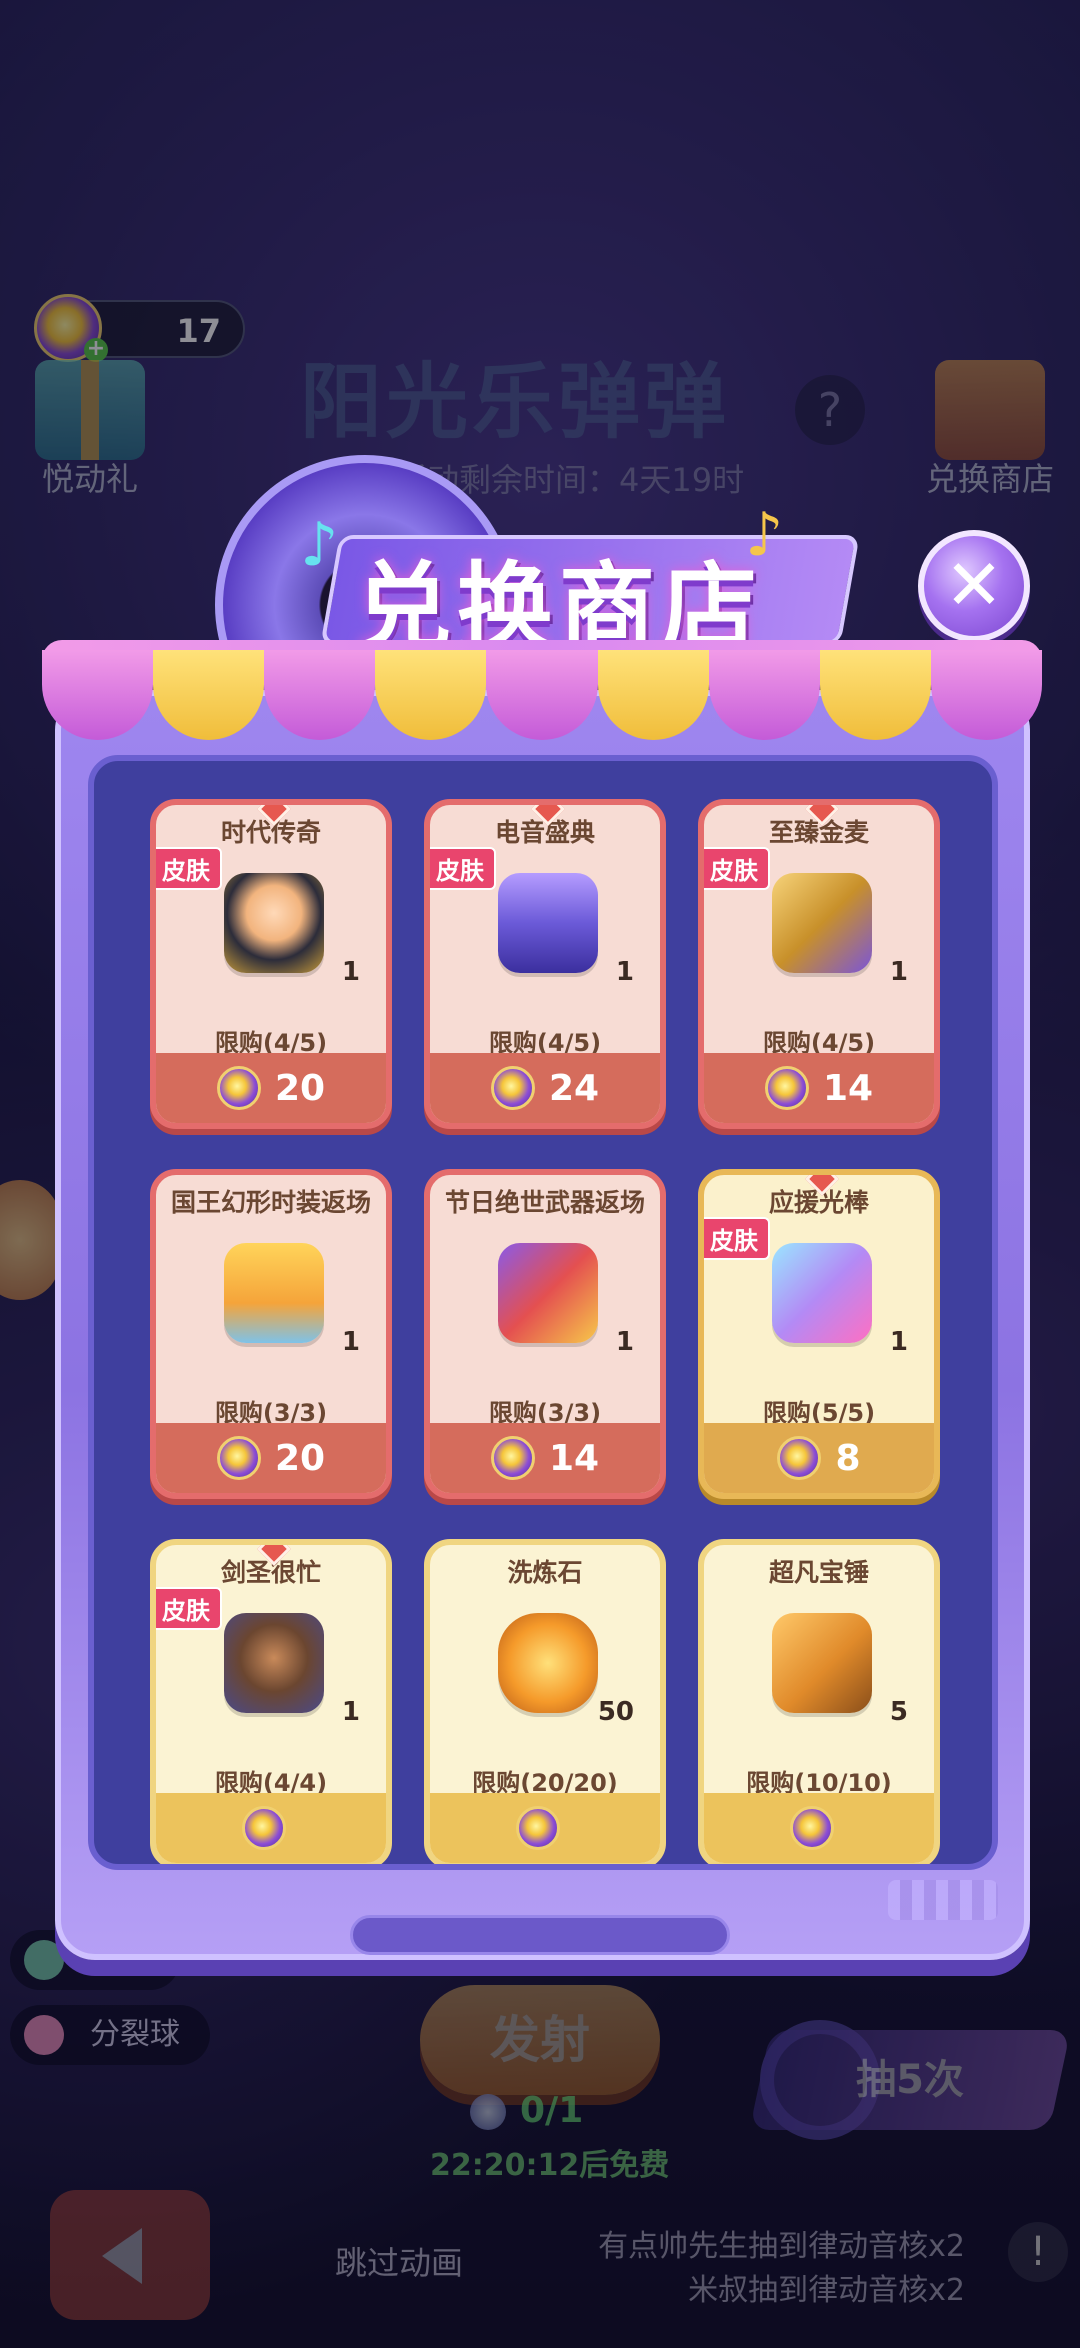 This screenshot has height=2348, width=1080. I want to click on shop-item-card: 电音盛典 皮肤 1 限购(4/5) 24, so click(545, 964).